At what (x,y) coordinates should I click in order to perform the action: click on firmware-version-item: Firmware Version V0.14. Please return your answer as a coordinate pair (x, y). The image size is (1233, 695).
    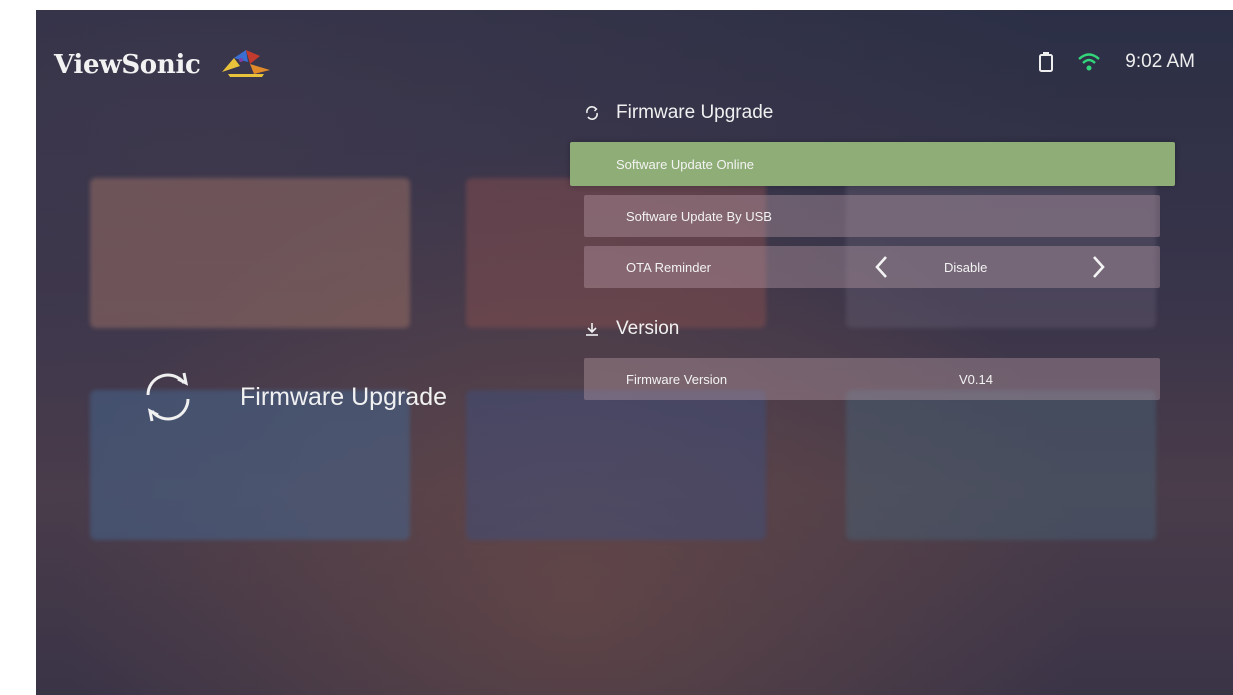
    Looking at the image, I should click on (872, 379).